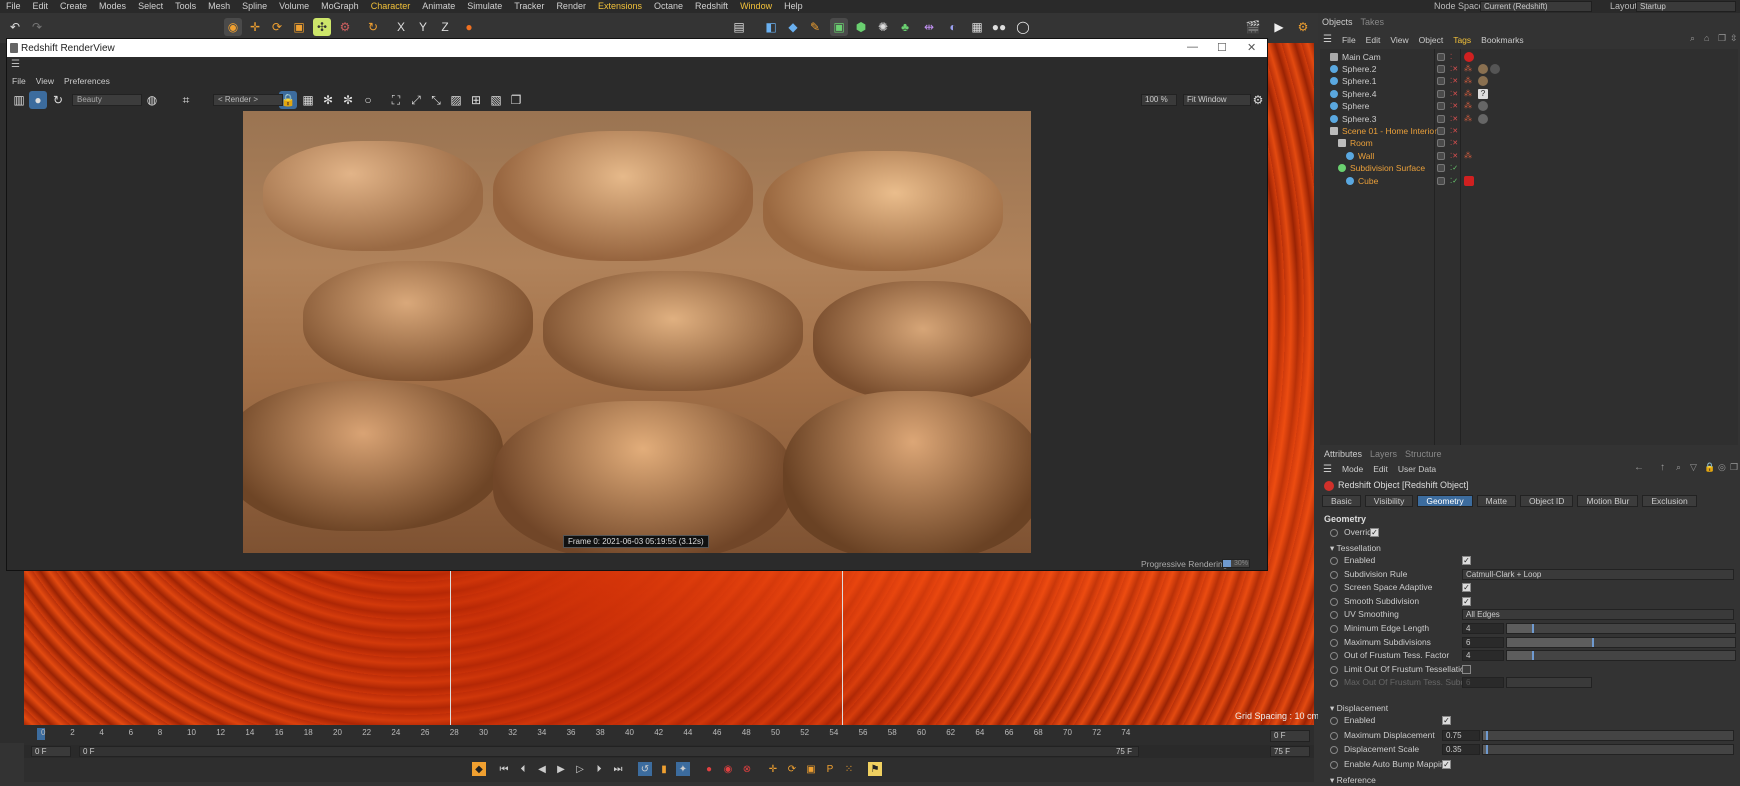 The width and height of the screenshot is (1740, 786). I want to click on selection-tool-icon: ◉, so click(233, 27).